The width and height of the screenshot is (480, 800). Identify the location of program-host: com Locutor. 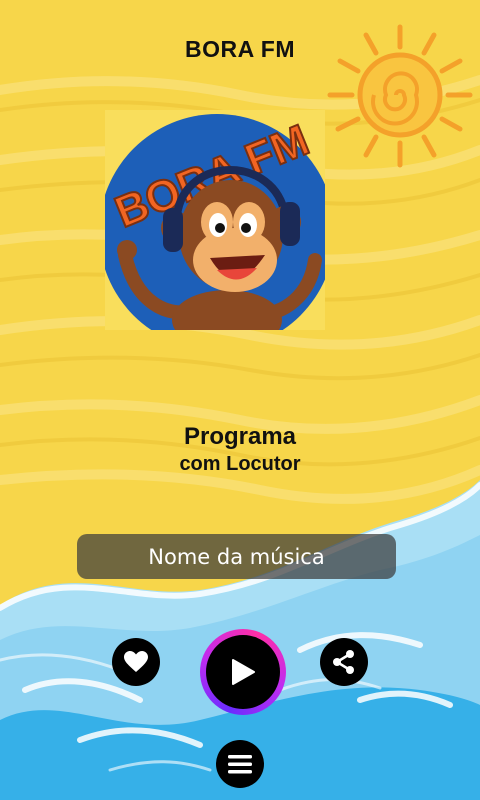
(240, 464).